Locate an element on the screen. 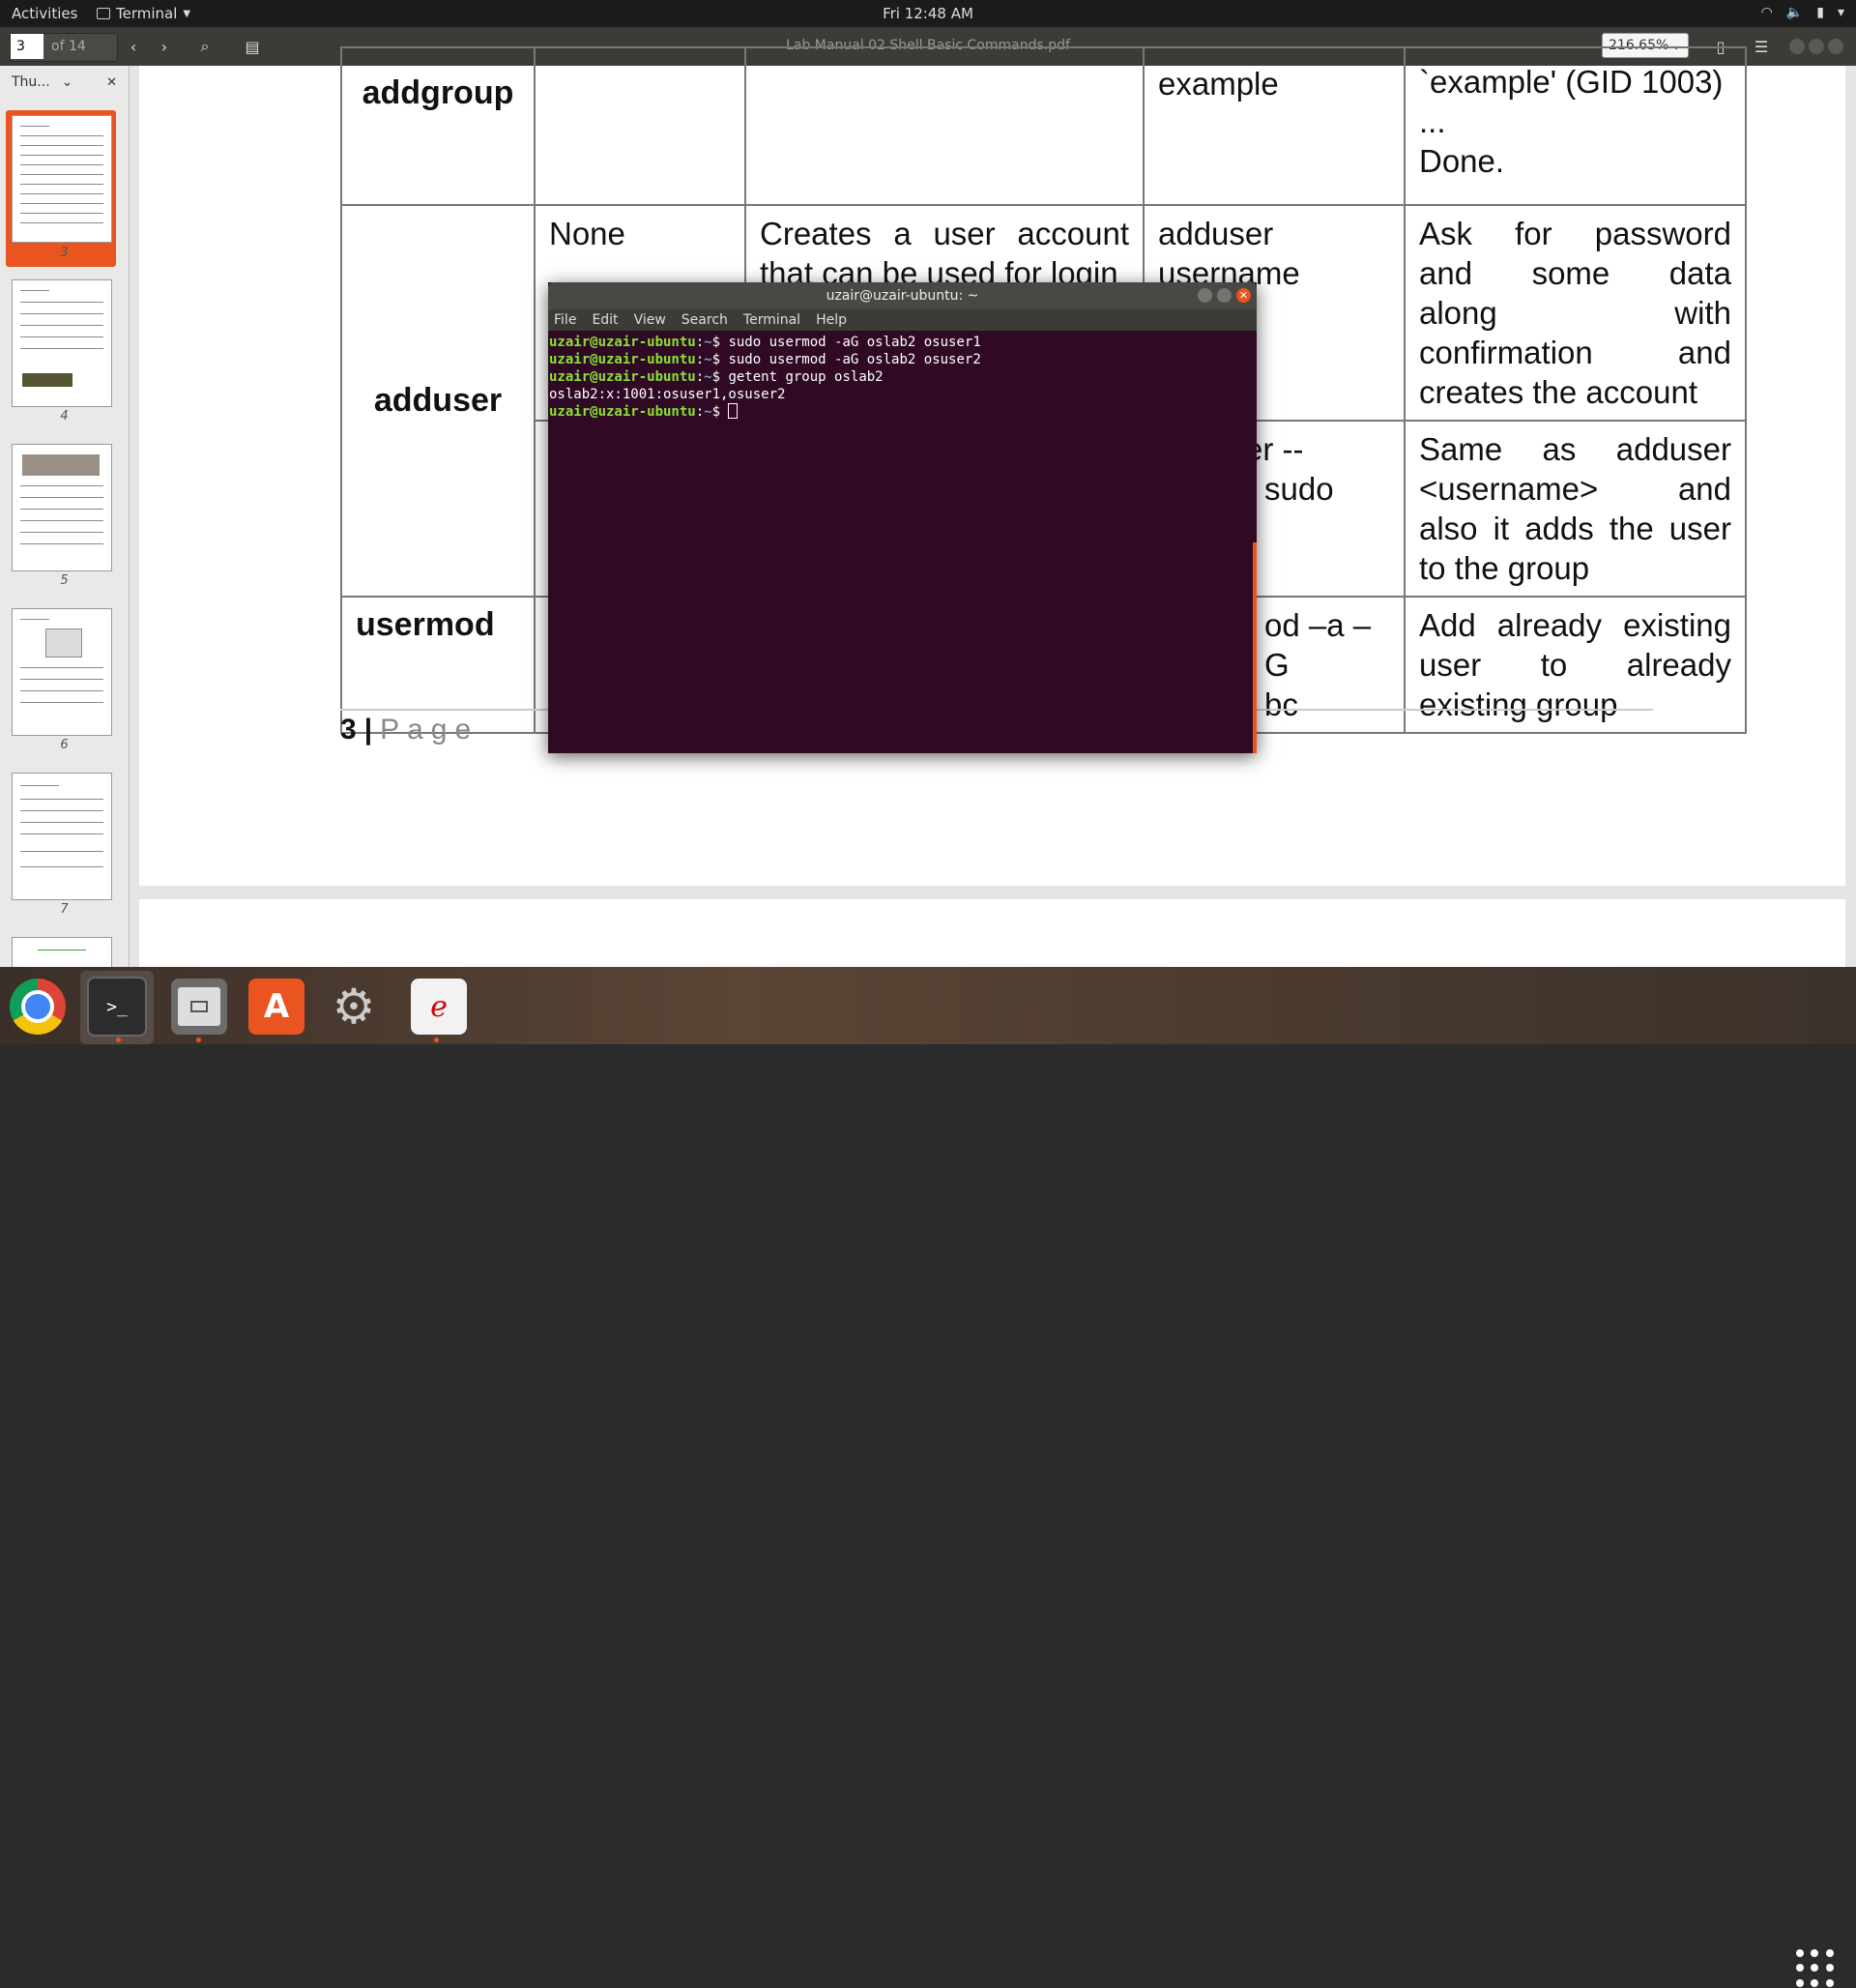 Image resolution: width=1856 pixels, height=1988 pixels. command-text: sudo usermod -aG oslab2 osuser1 is located at coordinates (855, 342).